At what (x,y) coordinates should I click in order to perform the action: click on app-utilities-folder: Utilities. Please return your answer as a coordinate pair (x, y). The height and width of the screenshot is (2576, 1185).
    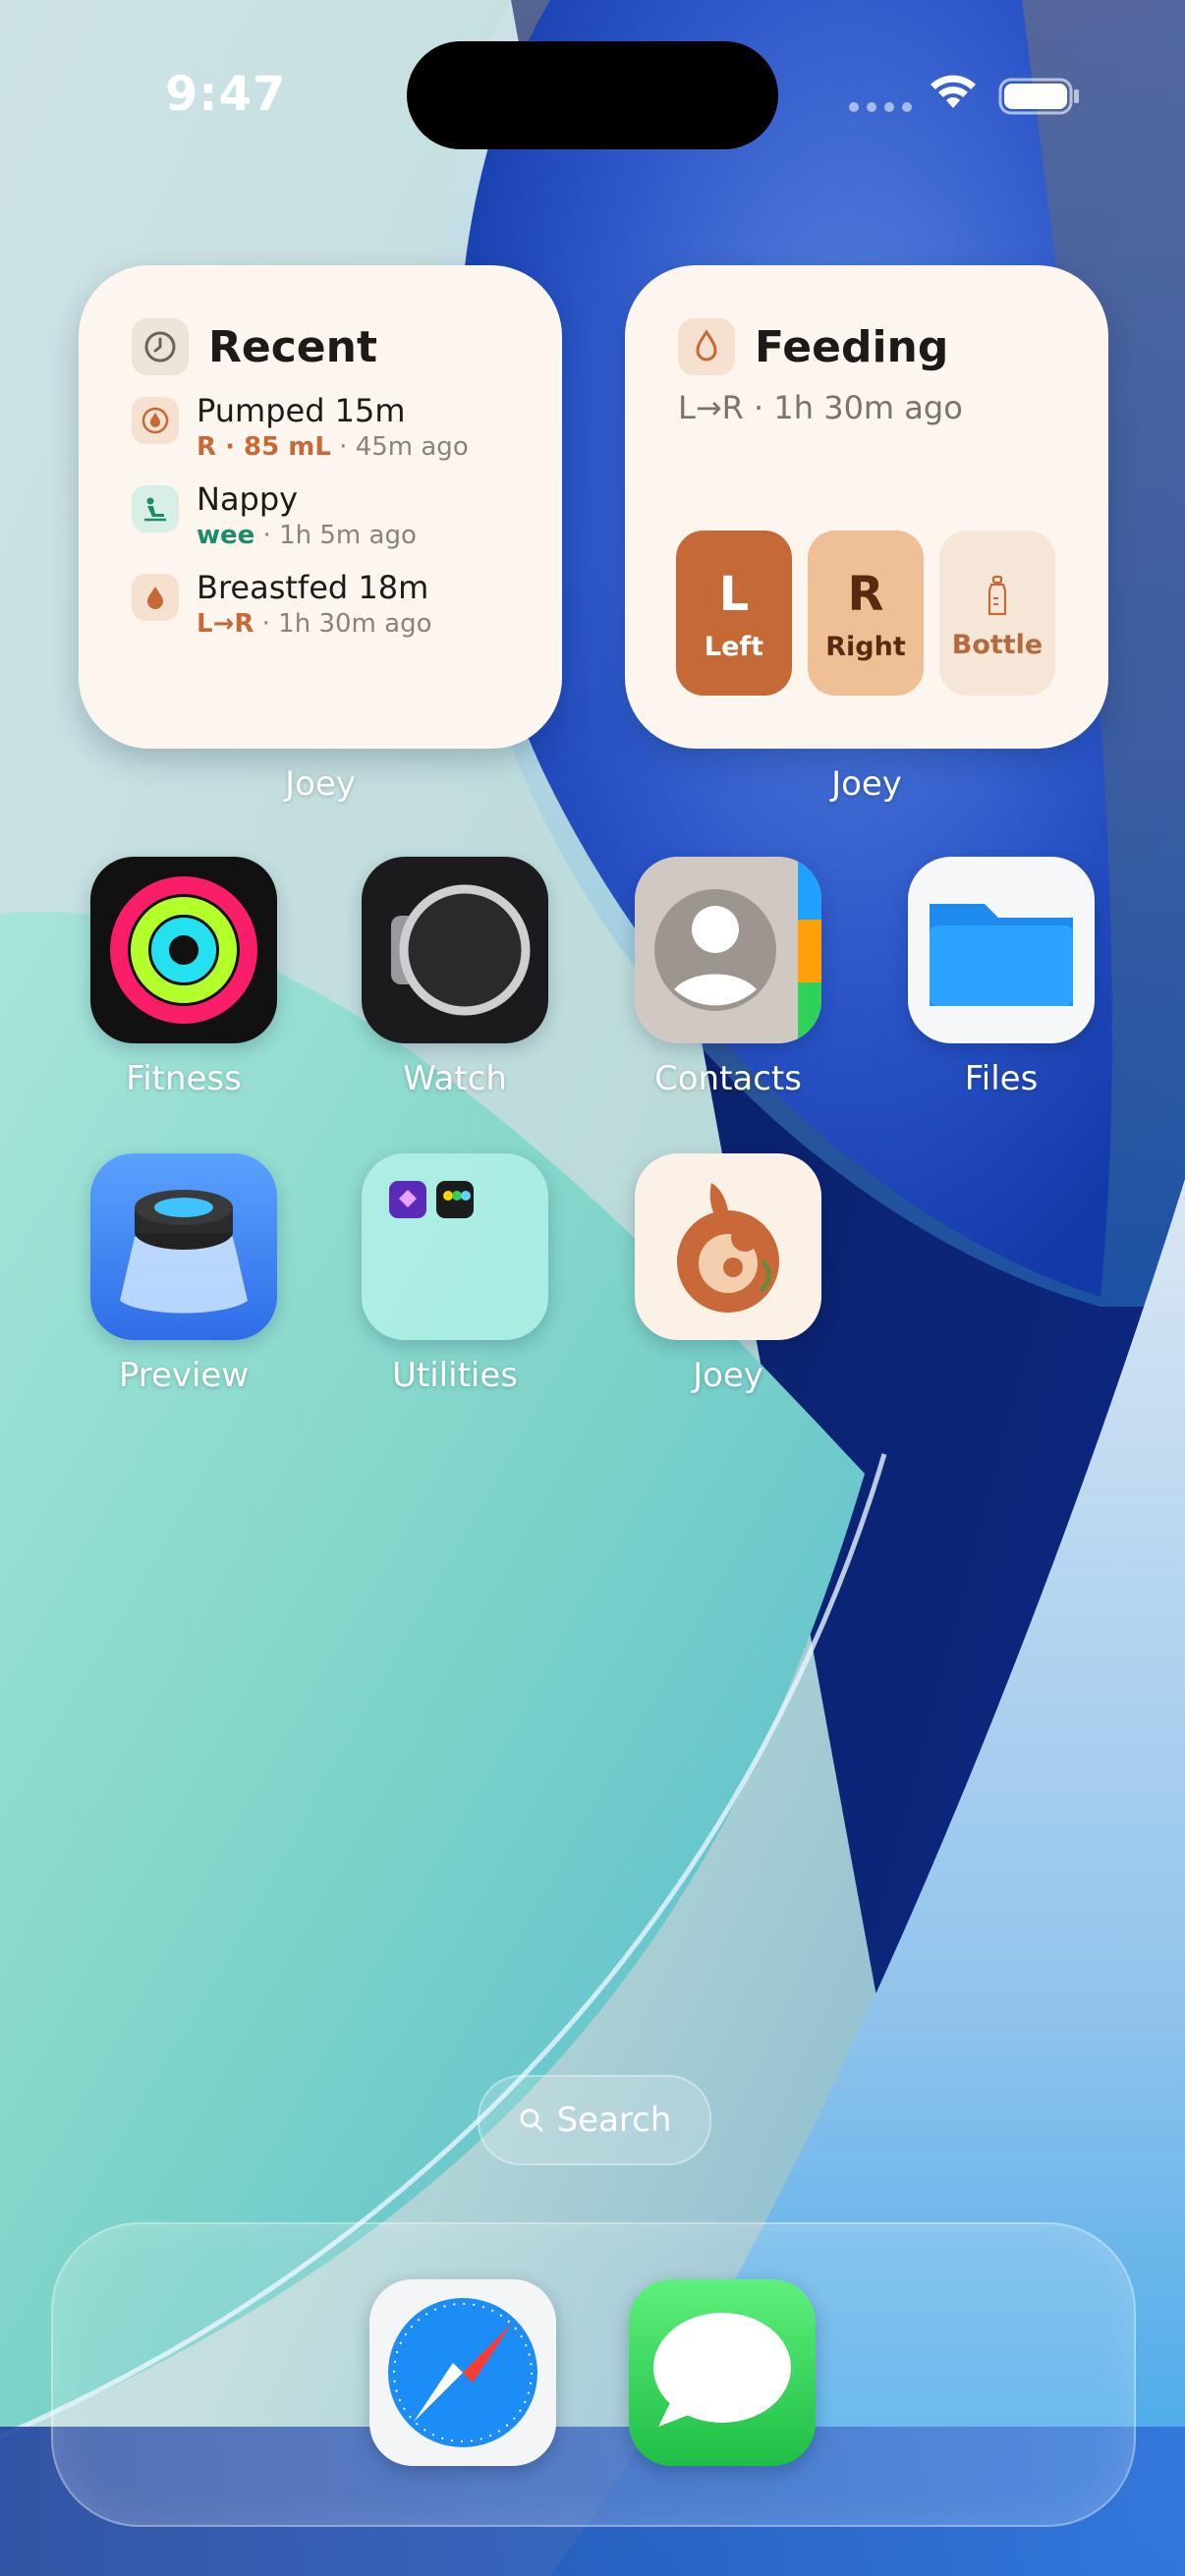
    Looking at the image, I should click on (455, 1274).